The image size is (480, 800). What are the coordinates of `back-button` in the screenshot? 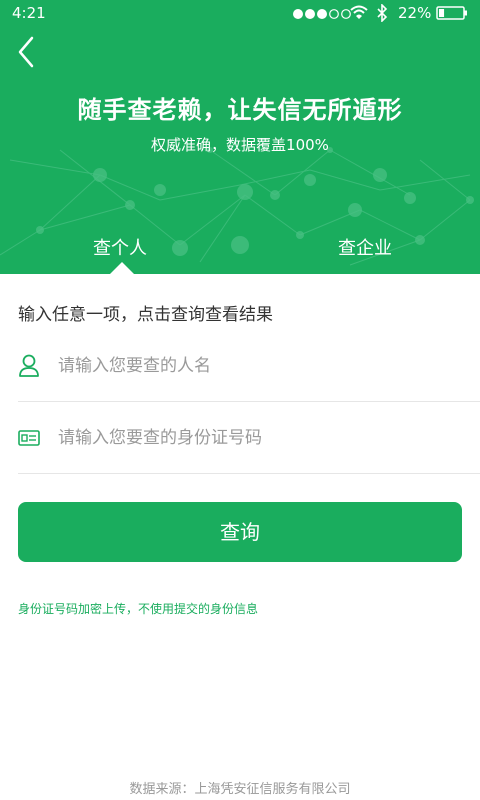 It's located at (28, 52).